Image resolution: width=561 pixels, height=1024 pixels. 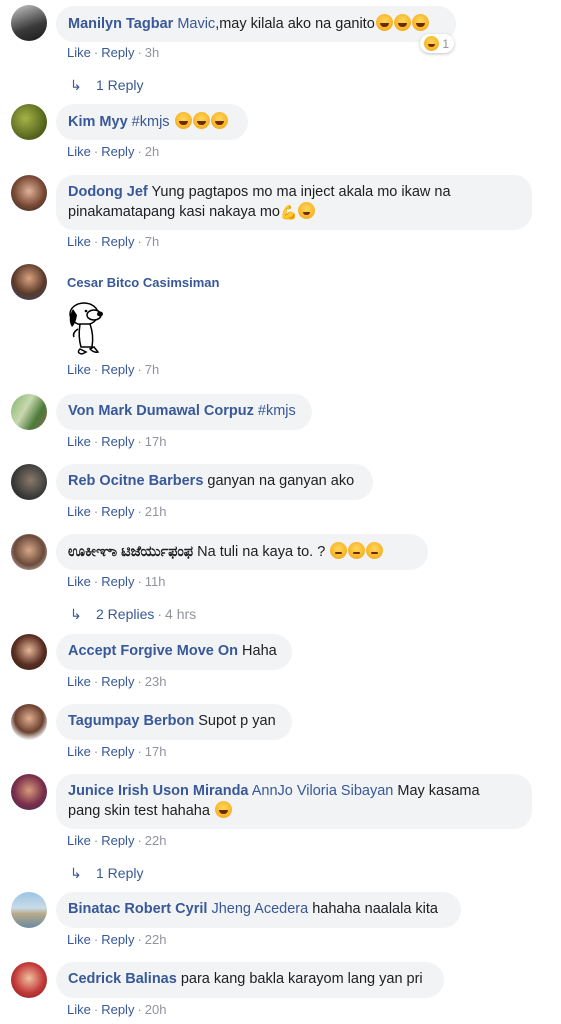 I want to click on comment-actions: Like · Reply · 17h, so click(x=117, y=751).